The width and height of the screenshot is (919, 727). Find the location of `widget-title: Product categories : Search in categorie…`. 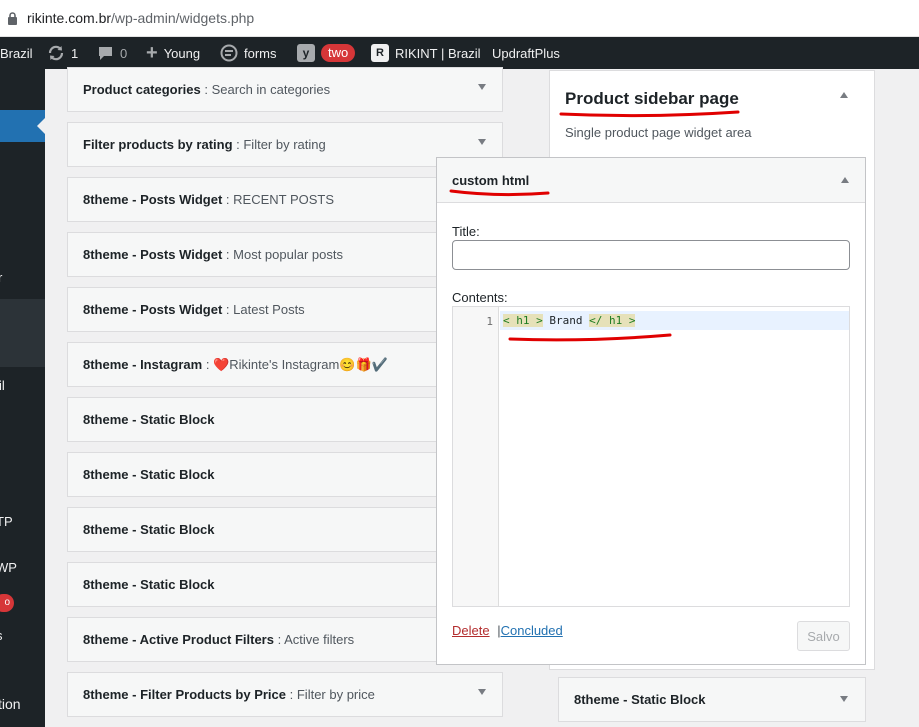

widget-title: Product categories : Search in categorie… is located at coordinates (207, 89).